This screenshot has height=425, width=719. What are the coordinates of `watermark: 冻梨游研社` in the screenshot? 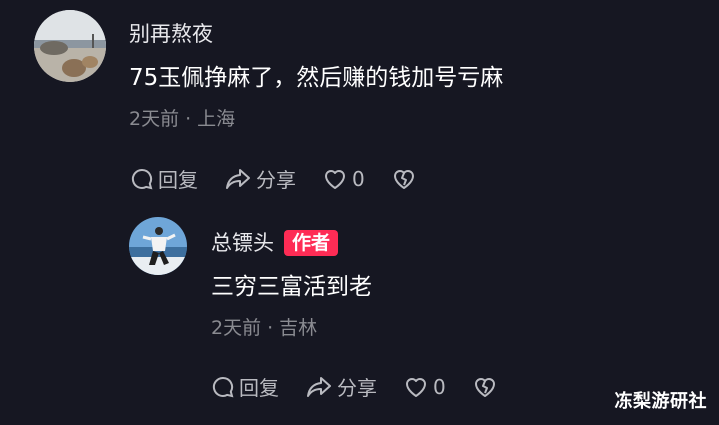 It's located at (660, 401).